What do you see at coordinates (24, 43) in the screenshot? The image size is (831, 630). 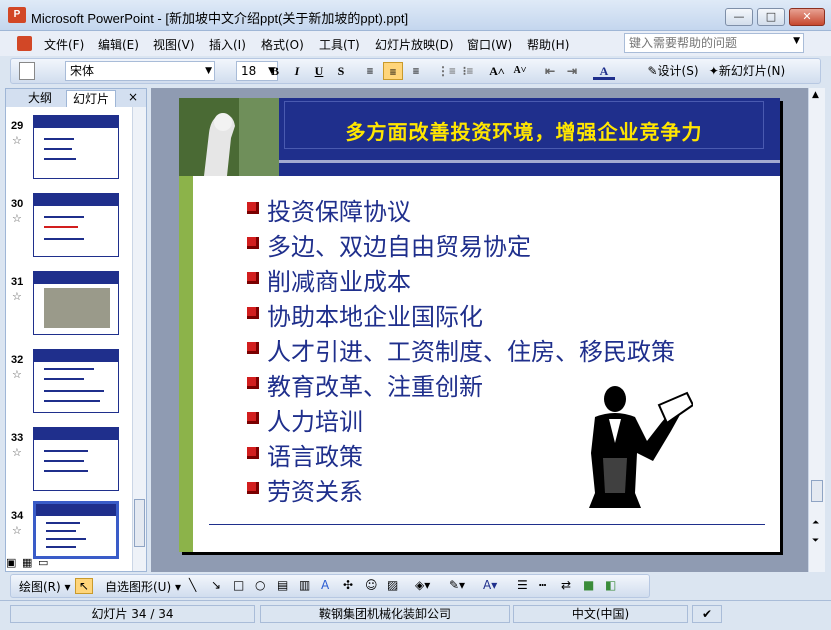 I see `document-icon` at bounding box center [24, 43].